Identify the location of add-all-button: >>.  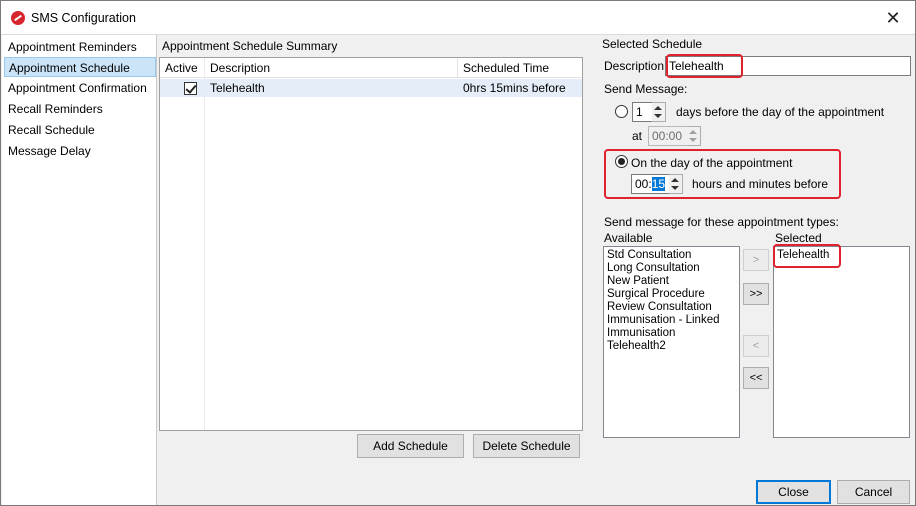
(756, 294).